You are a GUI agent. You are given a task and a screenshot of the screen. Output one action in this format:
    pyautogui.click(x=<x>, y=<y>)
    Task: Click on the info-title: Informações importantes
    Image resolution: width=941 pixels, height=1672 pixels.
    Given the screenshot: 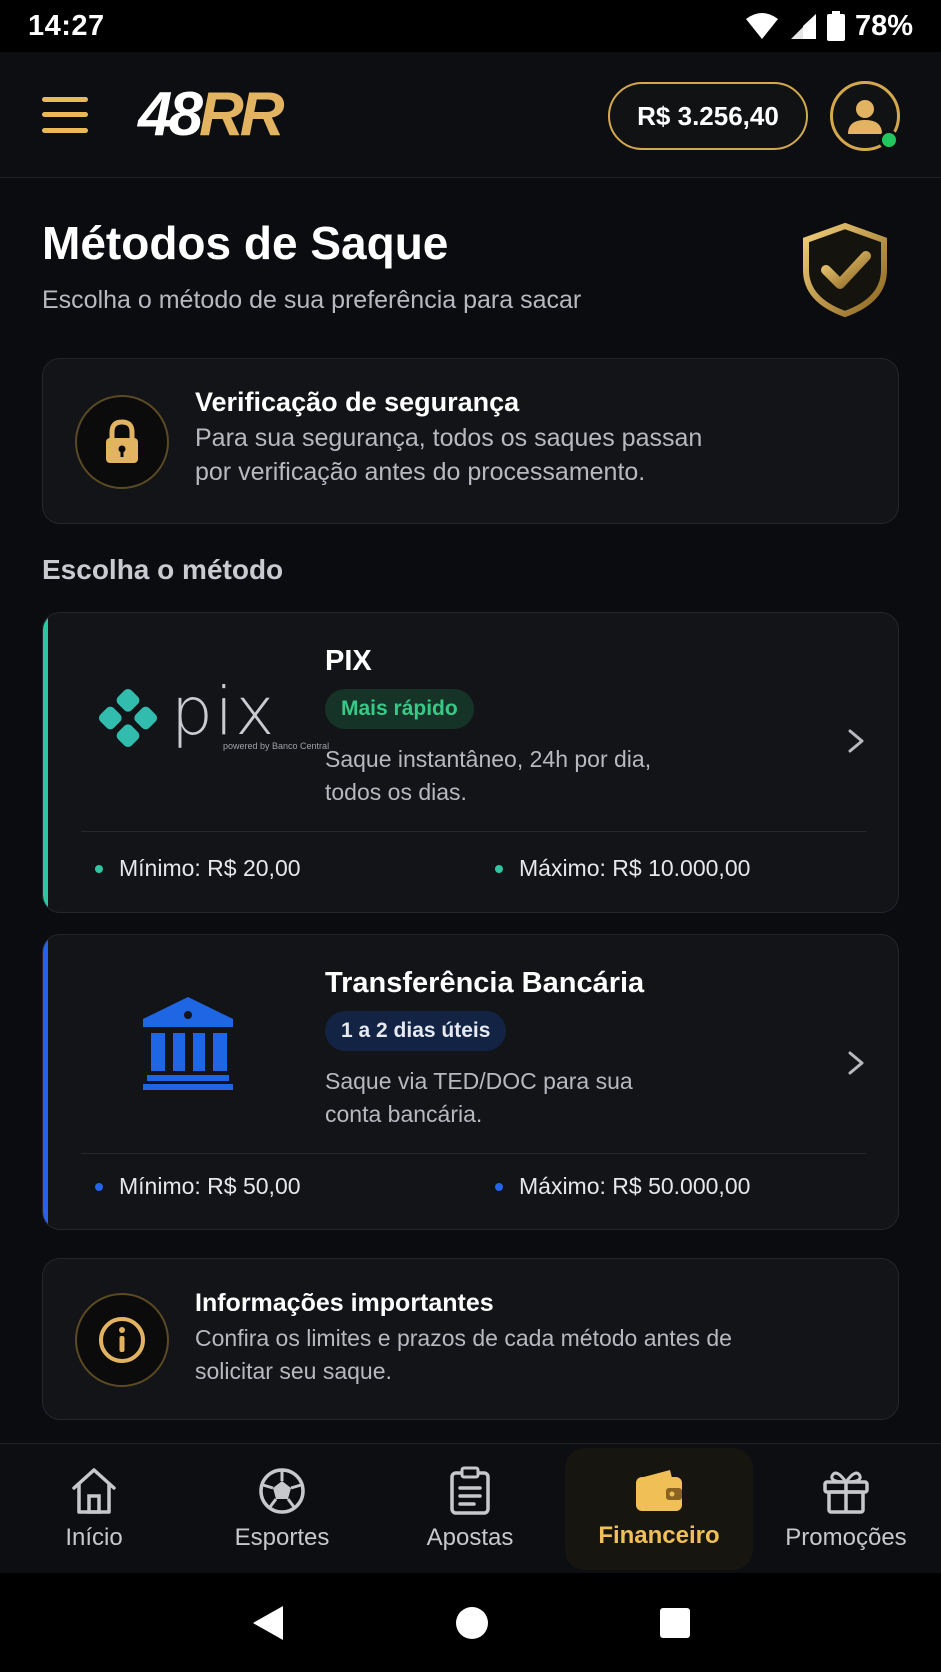 What is the action you would take?
    pyautogui.click(x=344, y=1303)
    